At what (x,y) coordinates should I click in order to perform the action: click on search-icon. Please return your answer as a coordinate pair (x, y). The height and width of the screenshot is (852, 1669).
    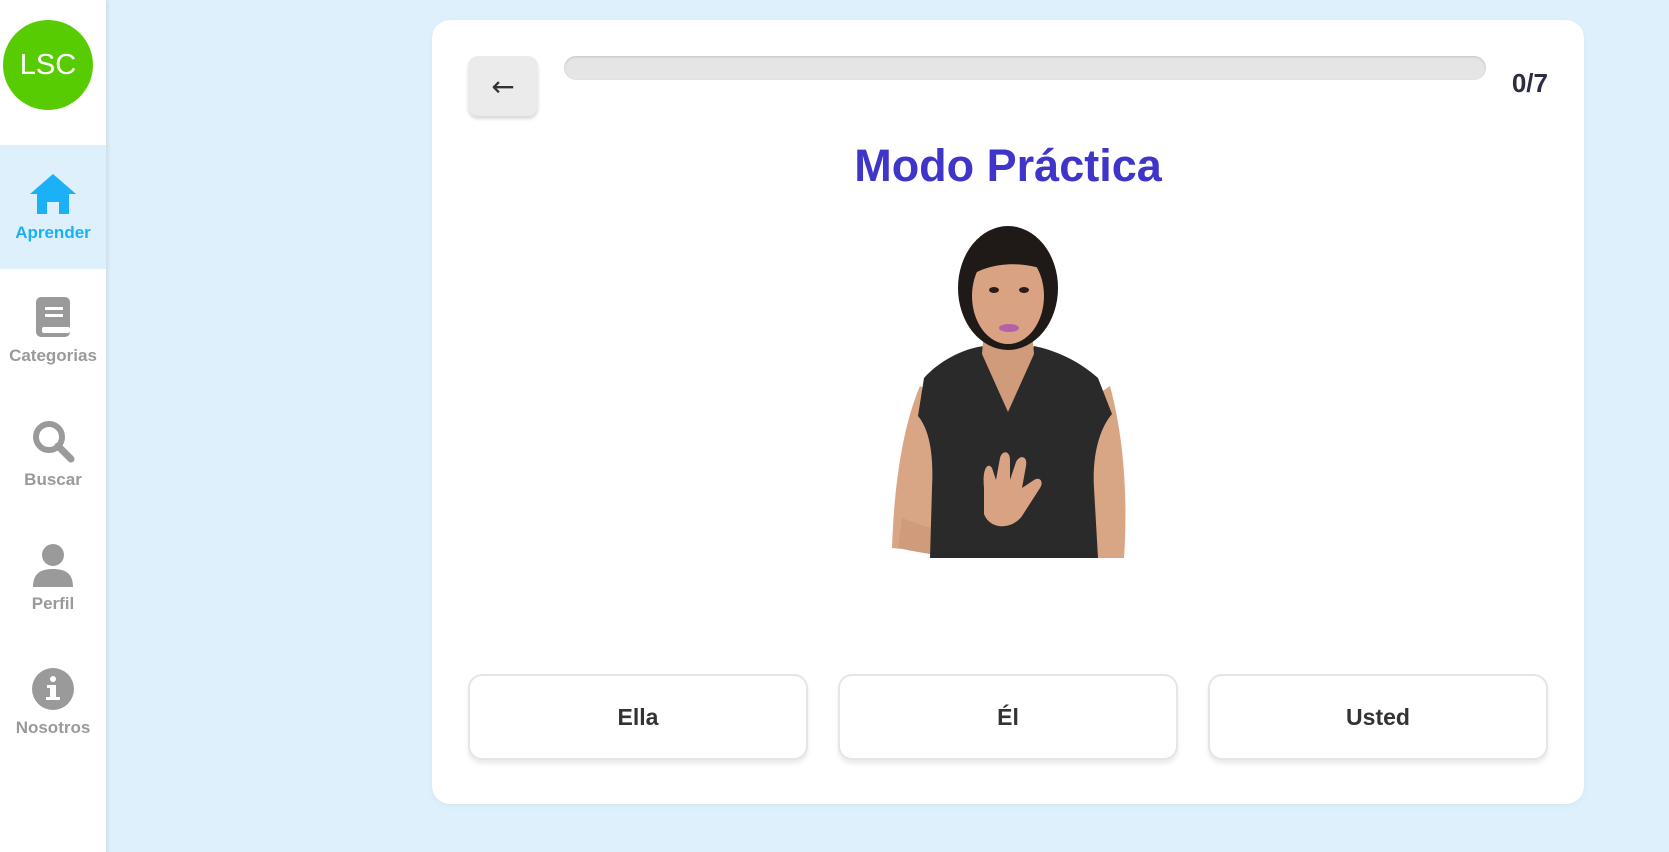
    Looking at the image, I should click on (53, 441).